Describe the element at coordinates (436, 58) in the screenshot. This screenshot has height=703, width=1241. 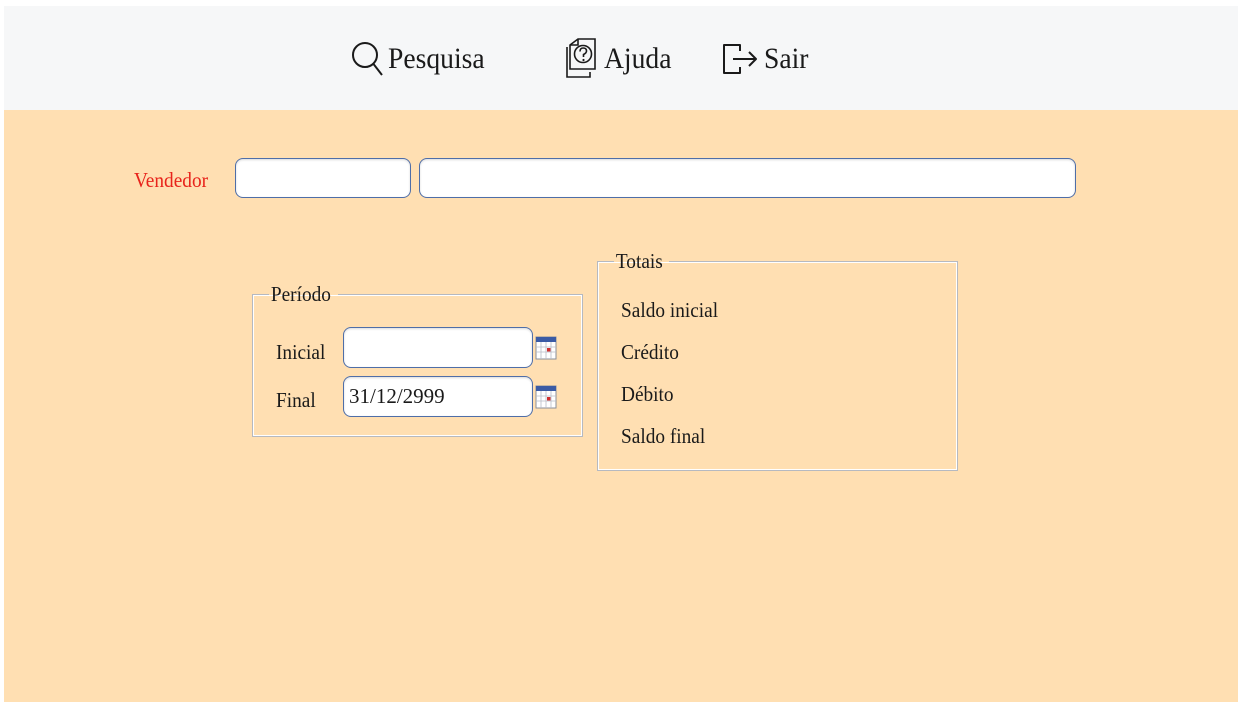
I see `search-button-label: Pesquisa` at that location.